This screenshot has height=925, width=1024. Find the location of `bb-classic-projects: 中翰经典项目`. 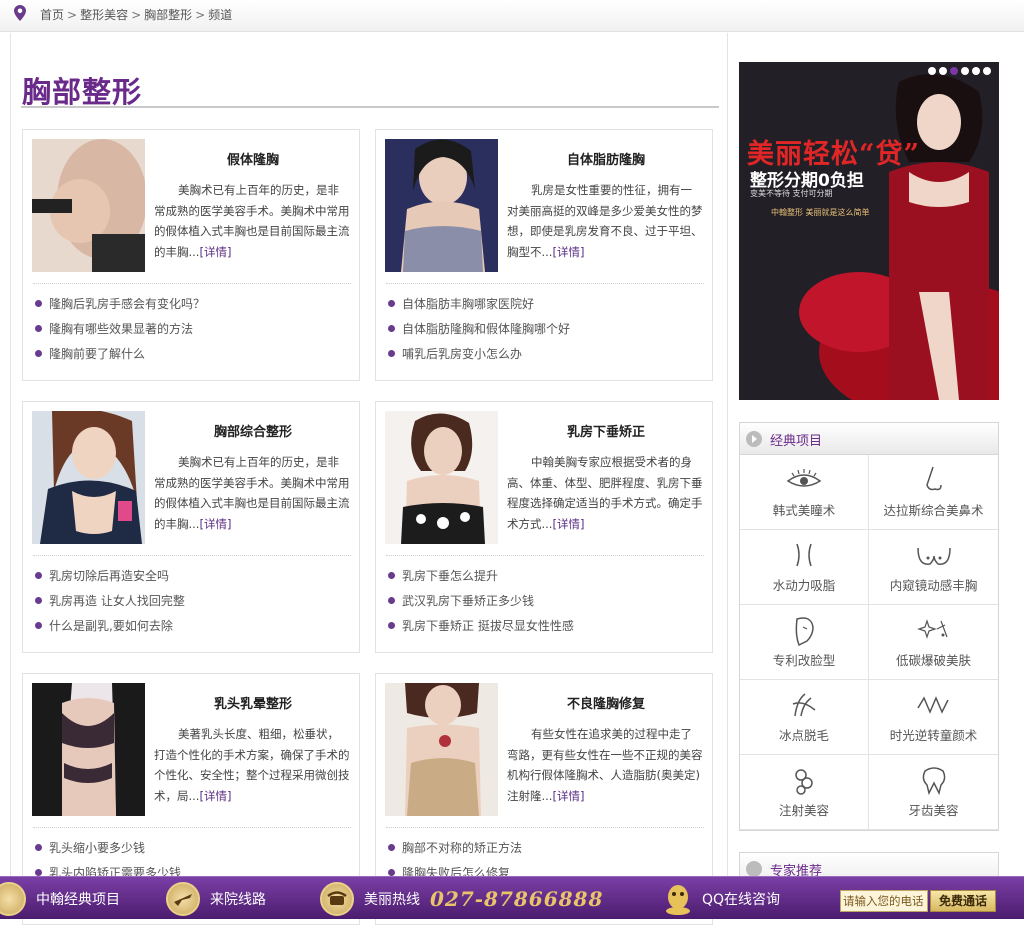

bb-classic-projects: 中翰经典项目 is located at coordinates (60, 899).